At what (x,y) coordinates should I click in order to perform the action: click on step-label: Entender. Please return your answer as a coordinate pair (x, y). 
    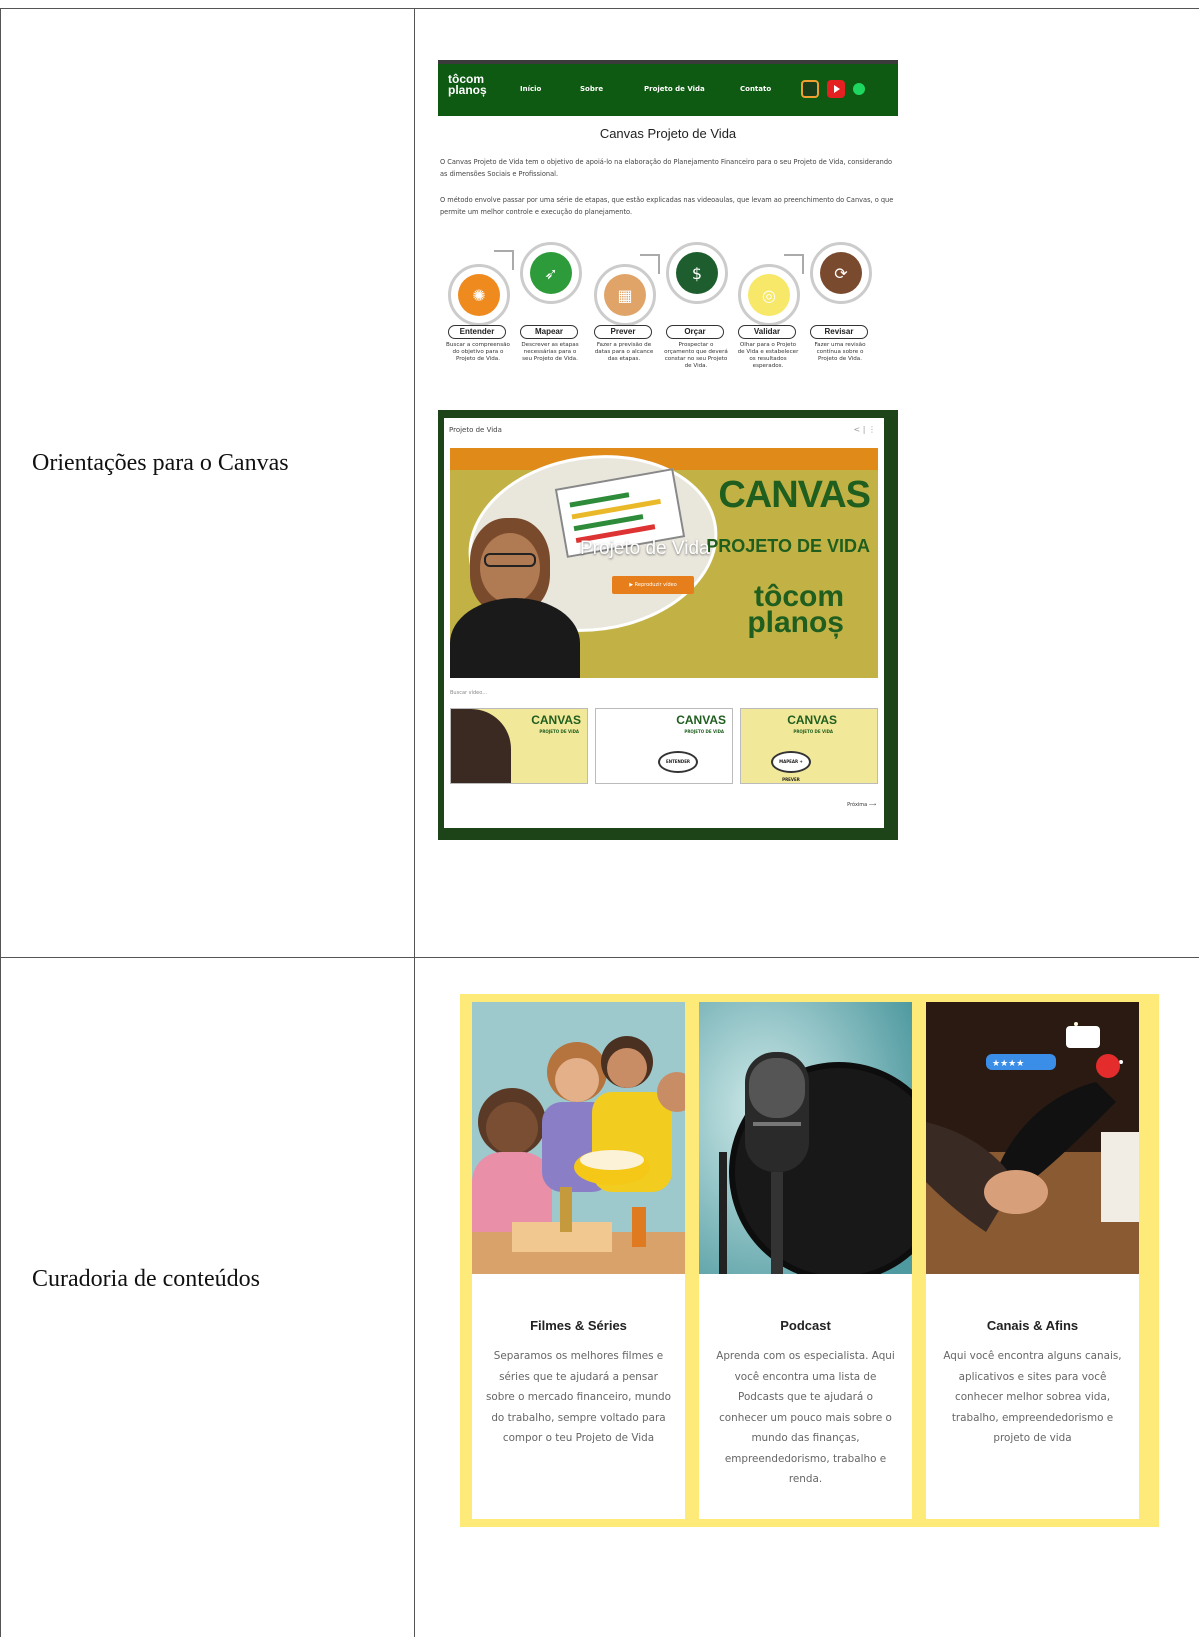
    Looking at the image, I should click on (477, 332).